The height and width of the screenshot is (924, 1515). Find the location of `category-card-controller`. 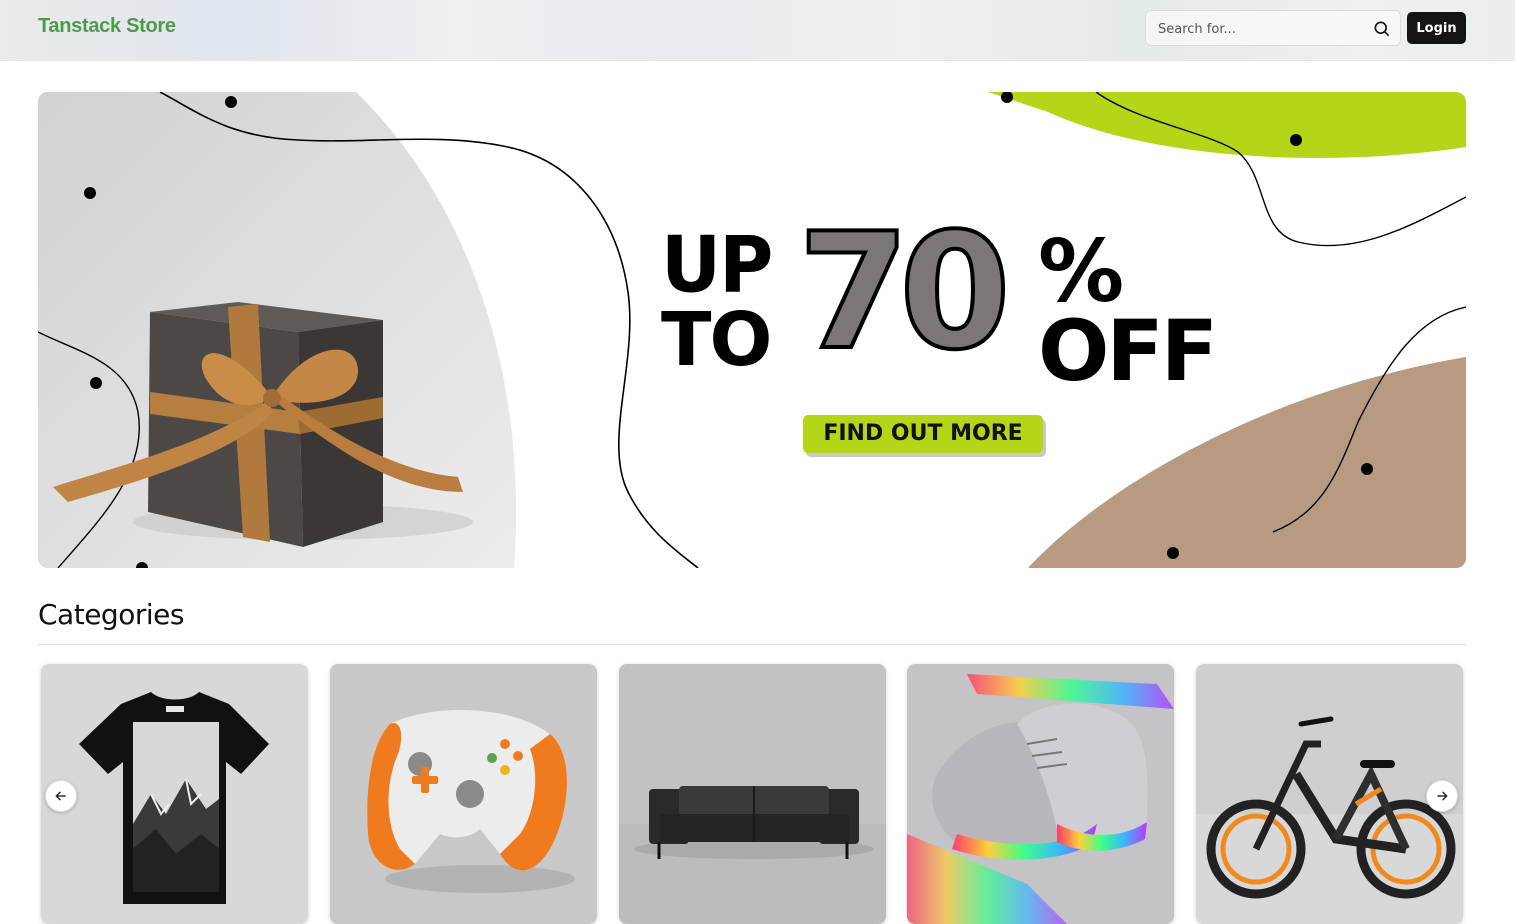

category-card-controller is located at coordinates (463, 794).